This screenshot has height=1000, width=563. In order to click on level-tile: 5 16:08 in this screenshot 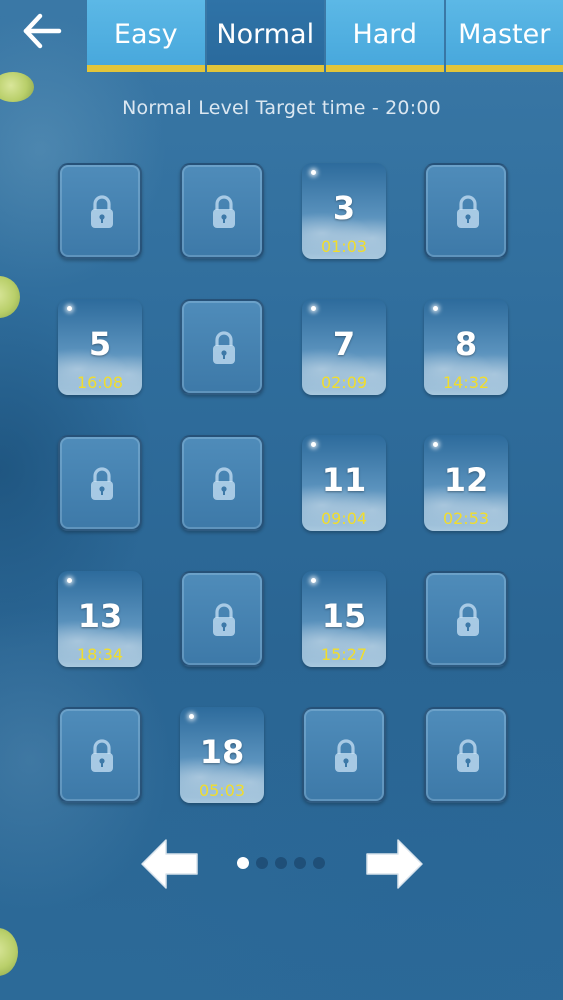, I will do `click(100, 347)`.